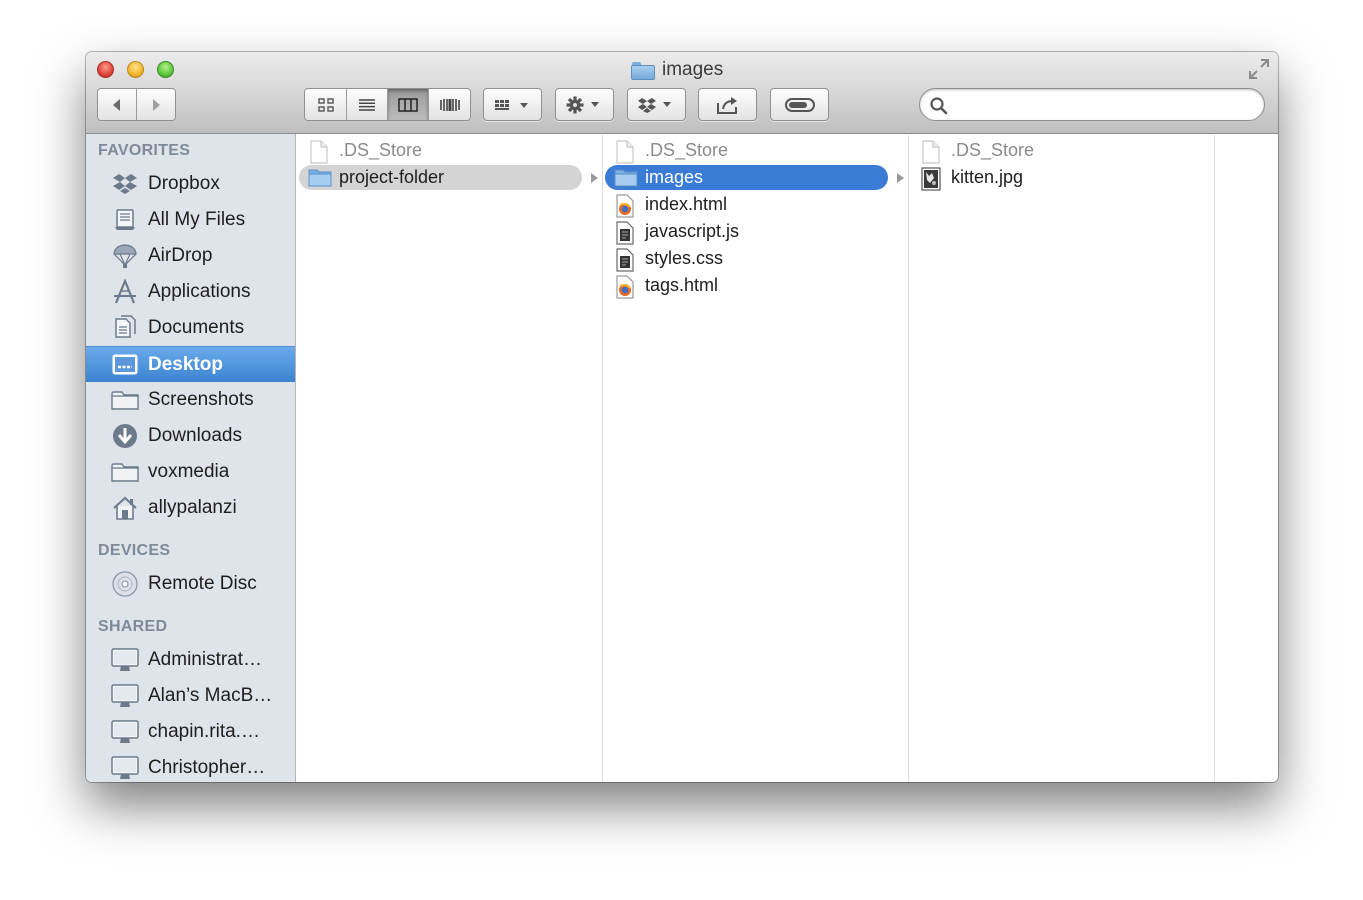 The image size is (1363, 900). Describe the element at coordinates (201, 399) in the screenshot. I see `sidebar-item-label: Screenshots` at that location.